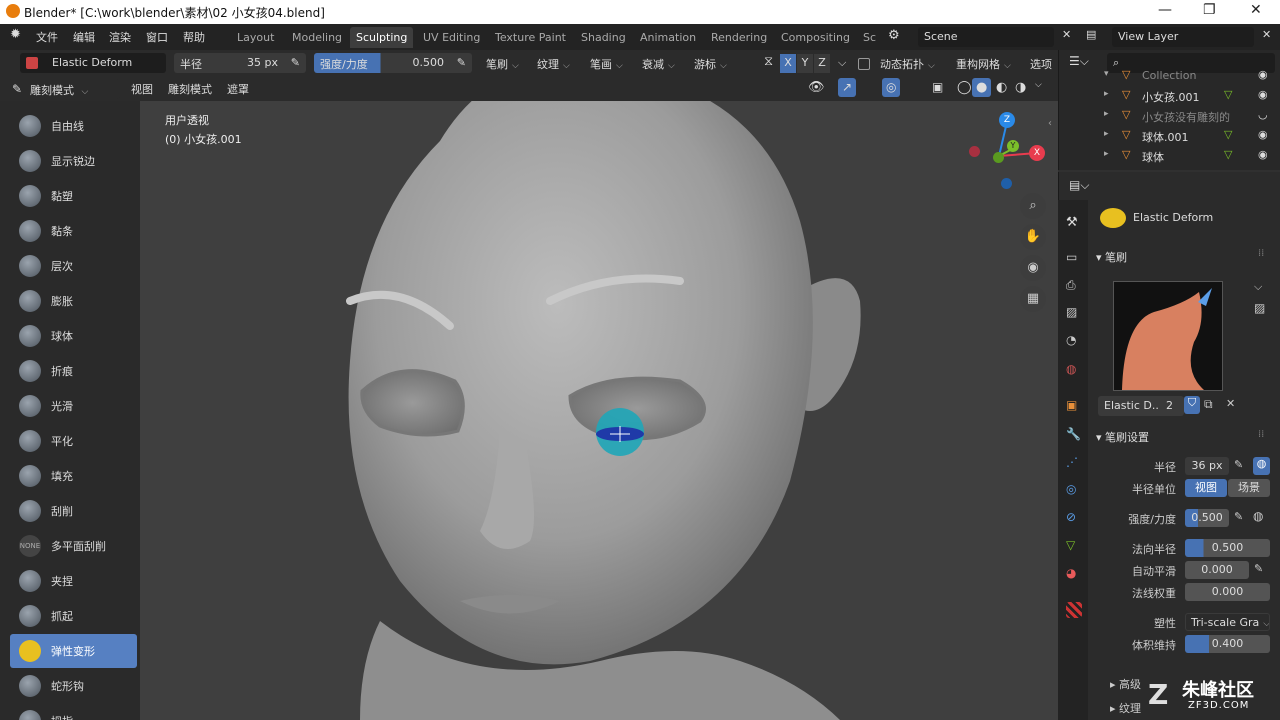 The height and width of the screenshot is (720, 1280). What do you see at coordinates (1074, 286) in the screenshot?
I see `output-tab-icon: ⎙` at bounding box center [1074, 286].